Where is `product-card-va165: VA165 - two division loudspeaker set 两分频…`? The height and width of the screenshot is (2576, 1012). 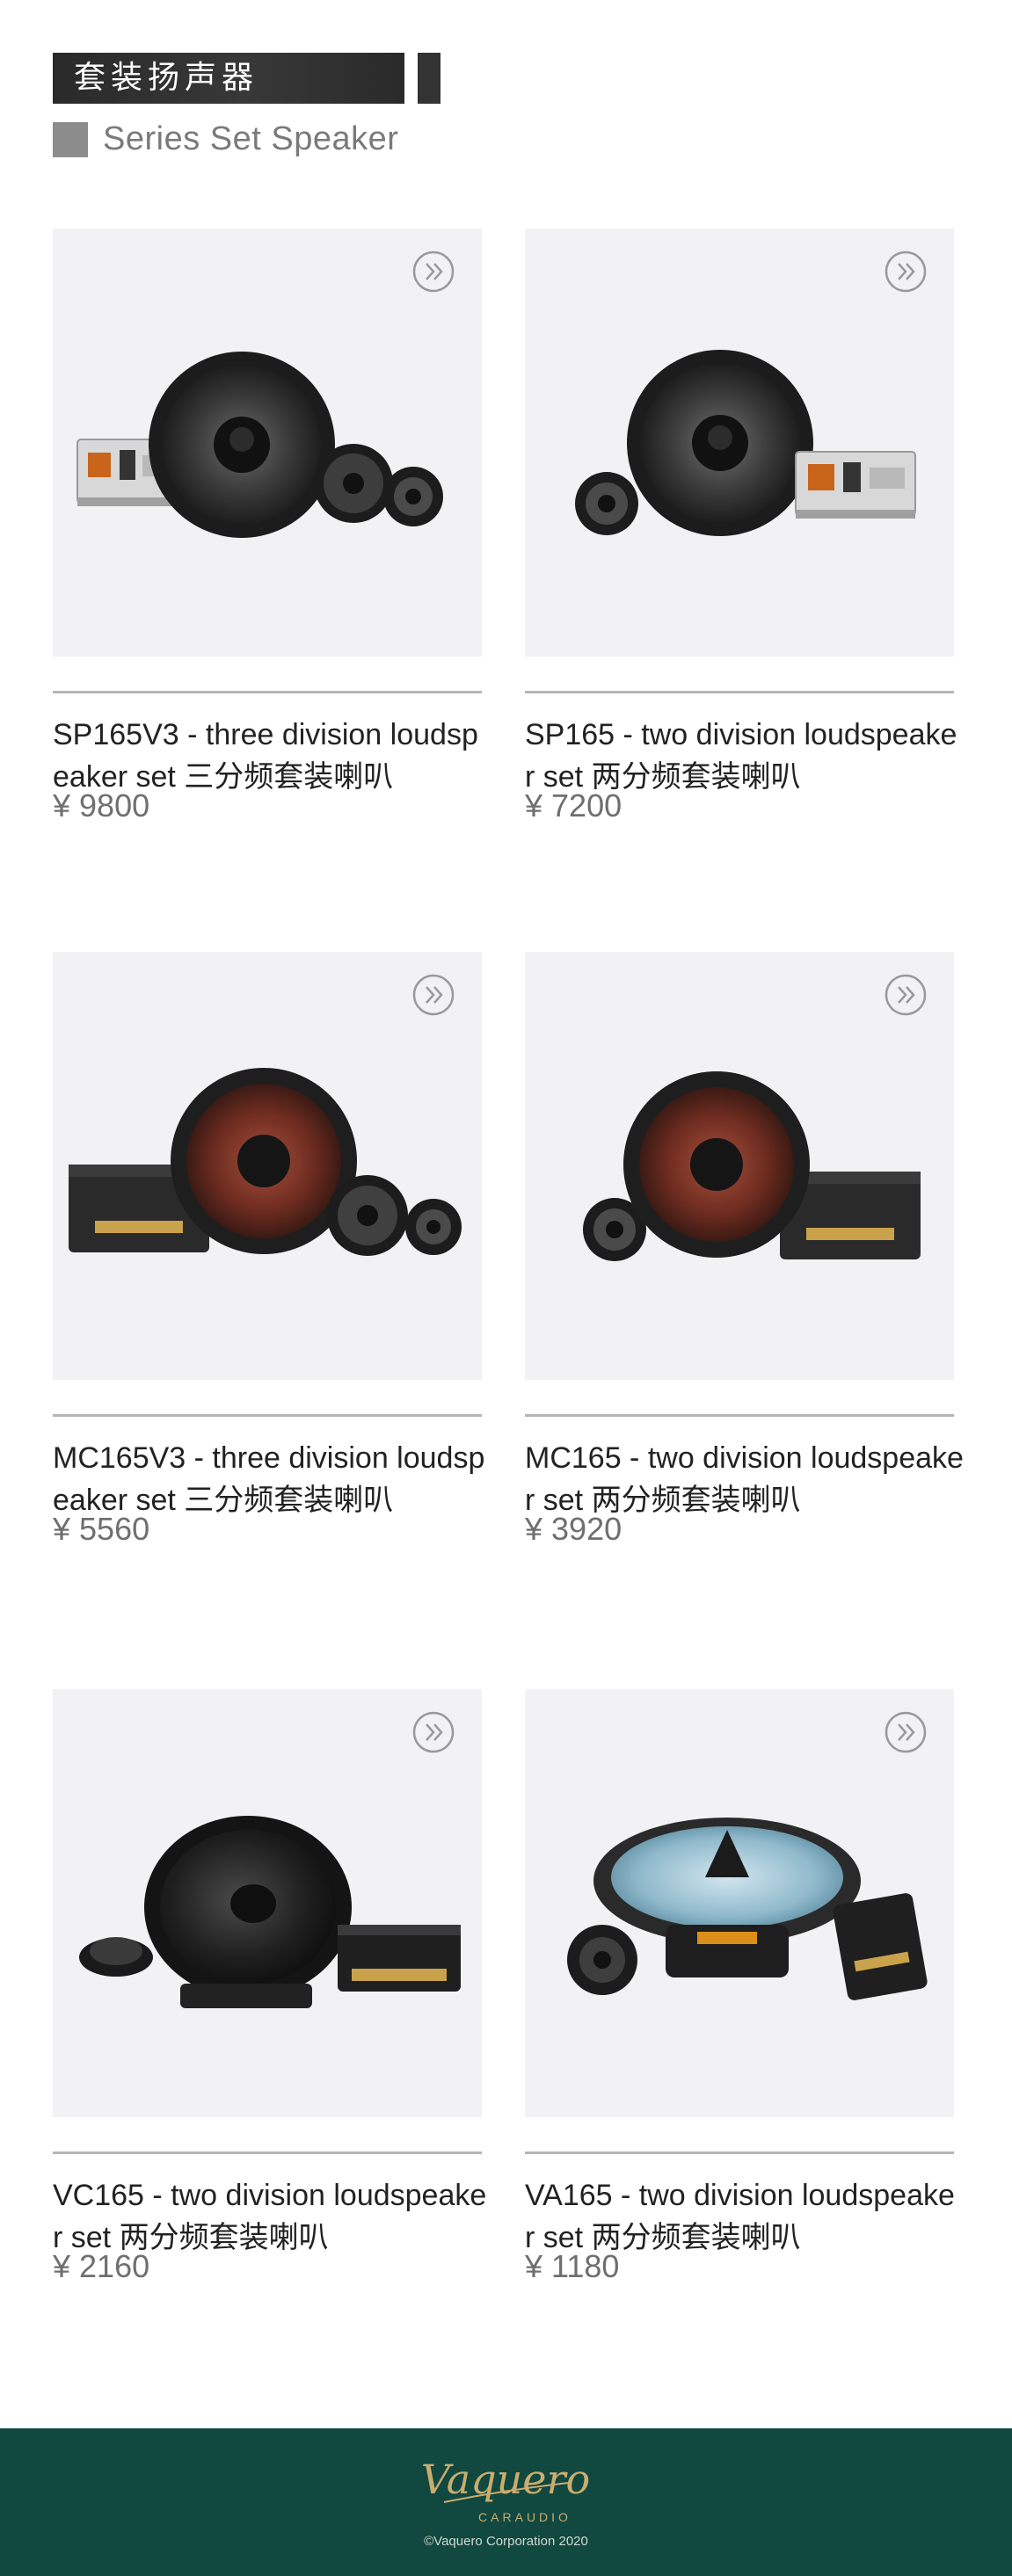
product-card-va165: VA165 - two division loudspeaker set 两分频… is located at coordinates (740, 1986).